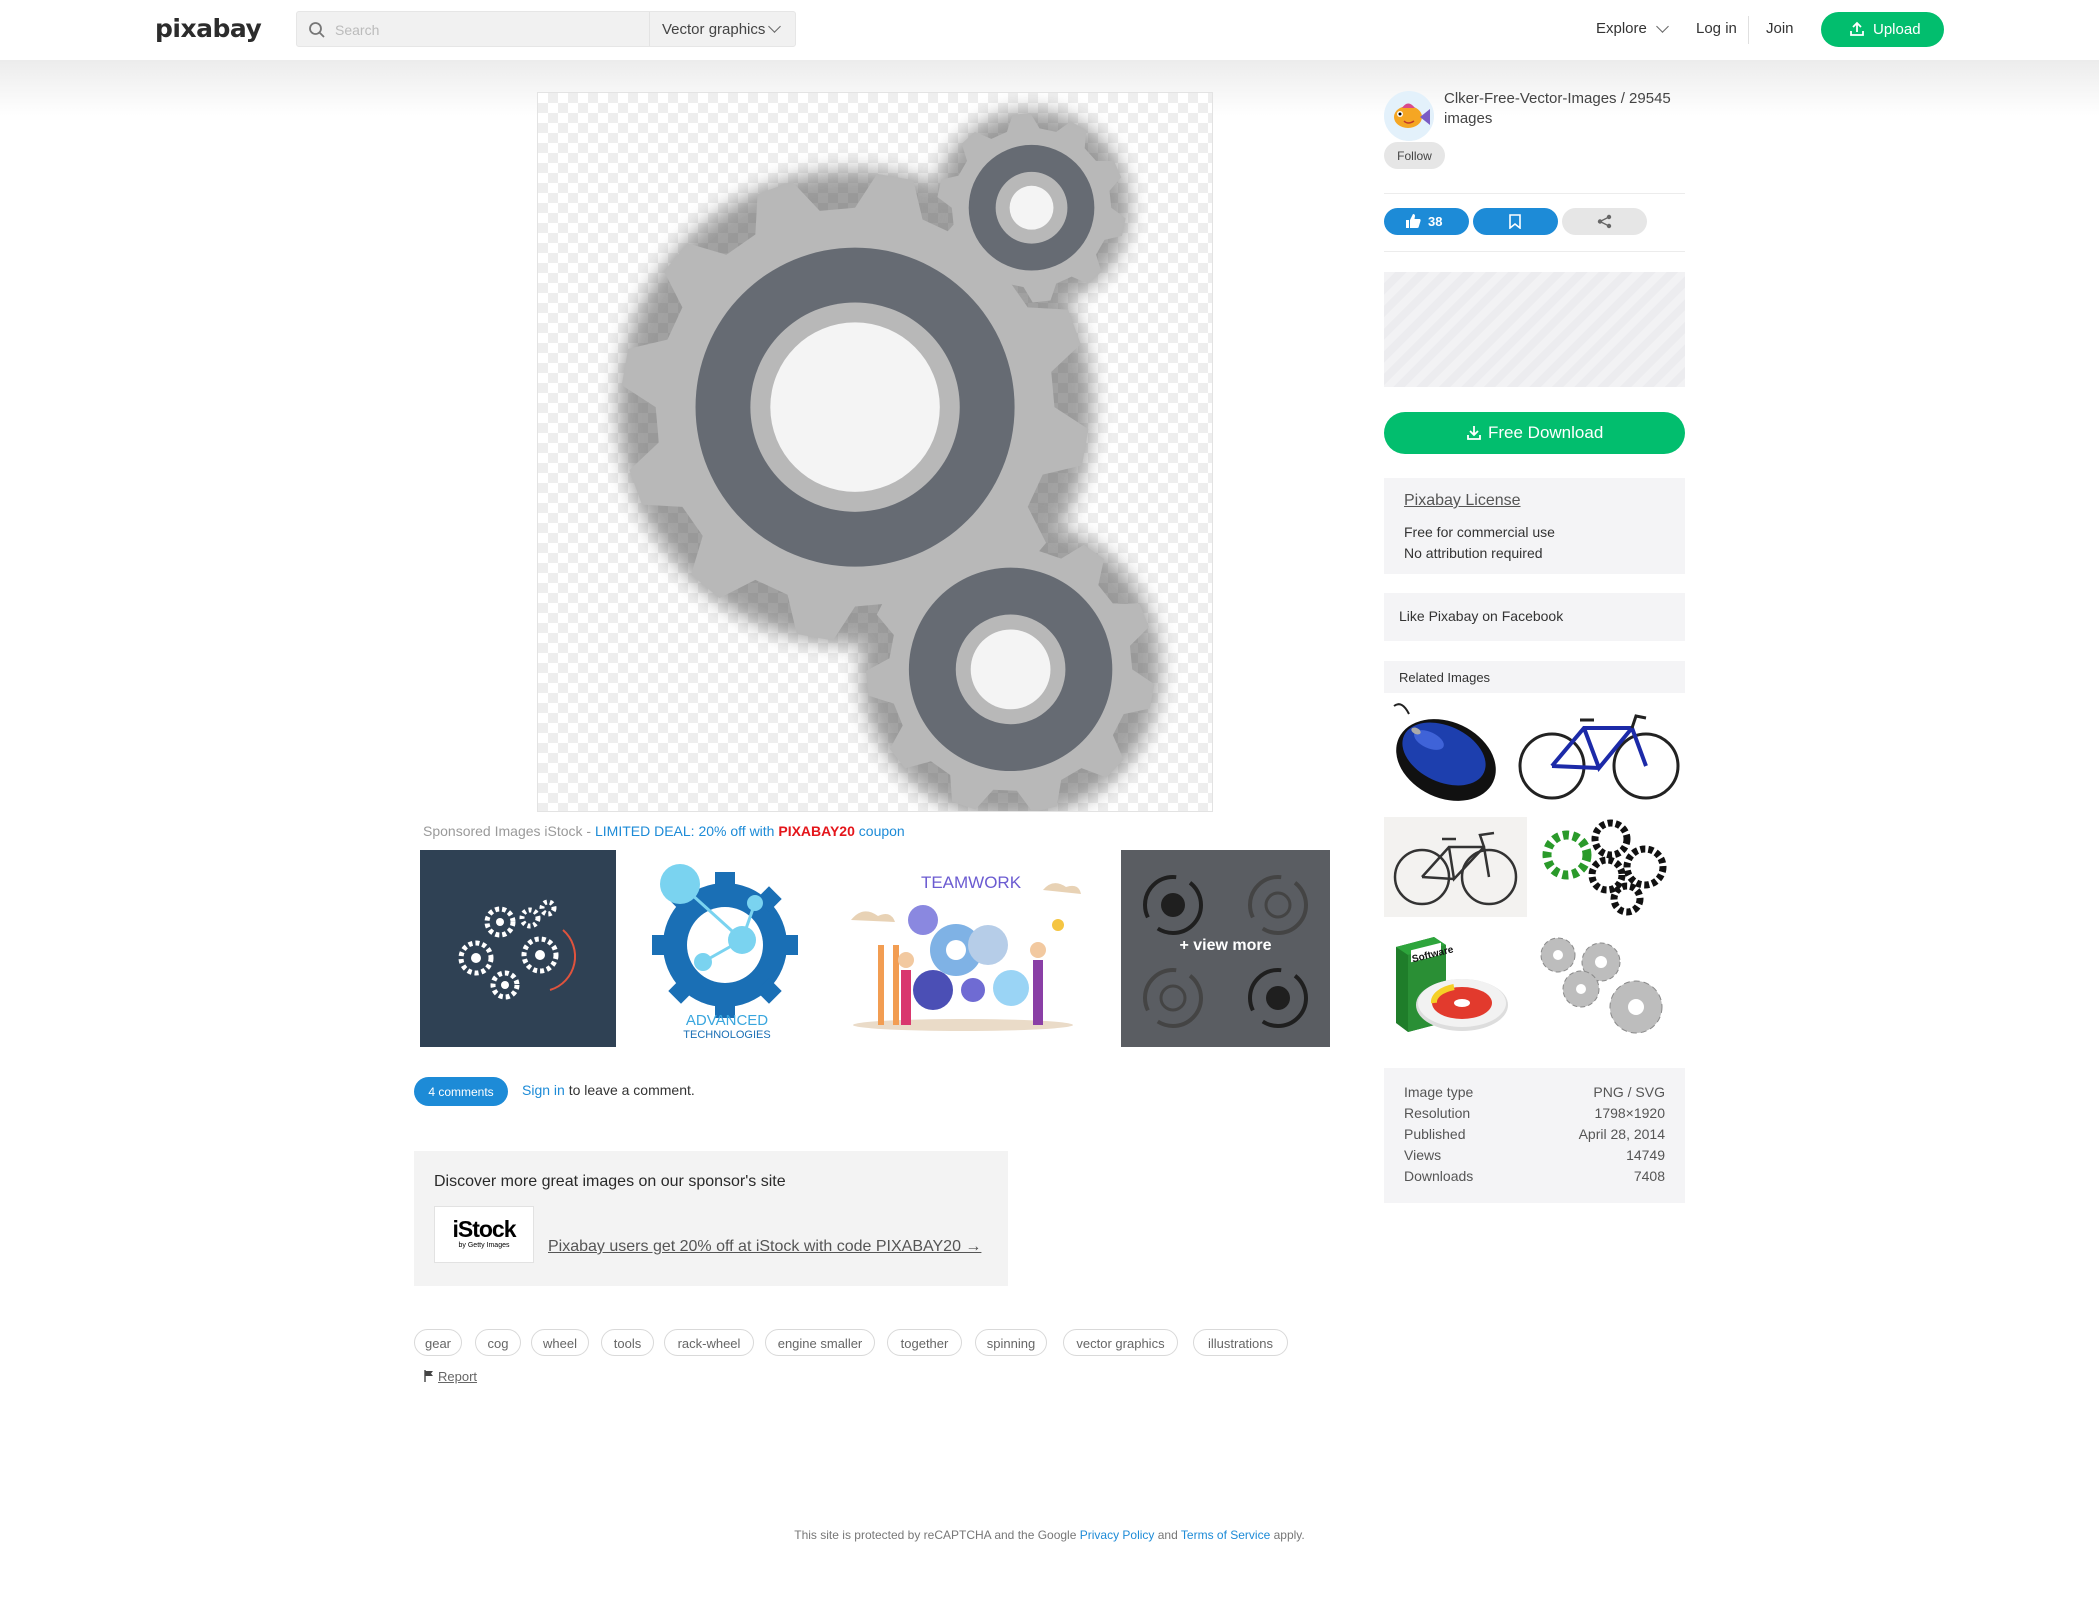  What do you see at coordinates (1452, 984) in the screenshot?
I see `software-box-image: Software` at bounding box center [1452, 984].